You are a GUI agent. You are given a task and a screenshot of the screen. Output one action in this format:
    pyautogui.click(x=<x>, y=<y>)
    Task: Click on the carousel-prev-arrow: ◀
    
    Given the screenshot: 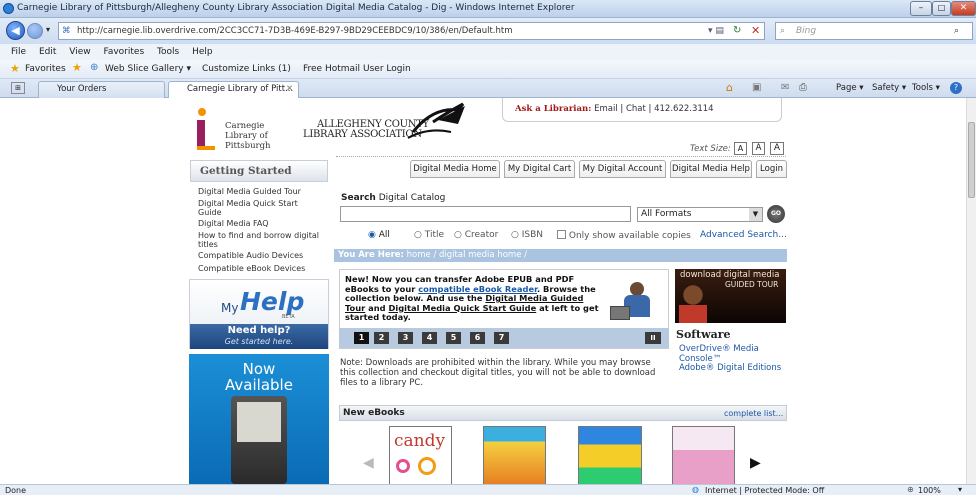 What is the action you would take?
    pyautogui.click(x=368, y=463)
    